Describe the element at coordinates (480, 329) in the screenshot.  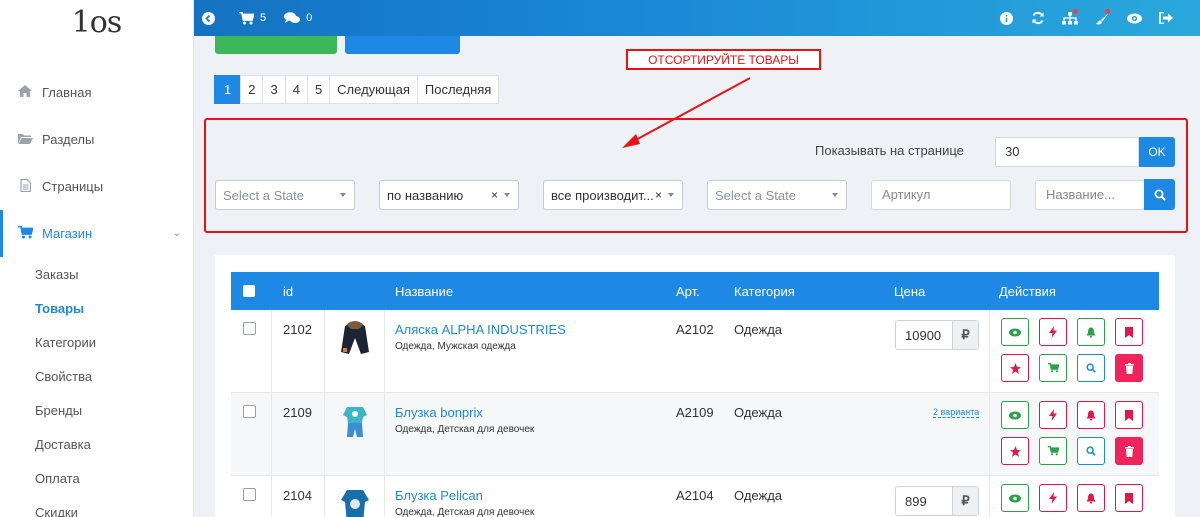
I see `product-name-link: Аляска ALPHA INDUSTRIES` at that location.